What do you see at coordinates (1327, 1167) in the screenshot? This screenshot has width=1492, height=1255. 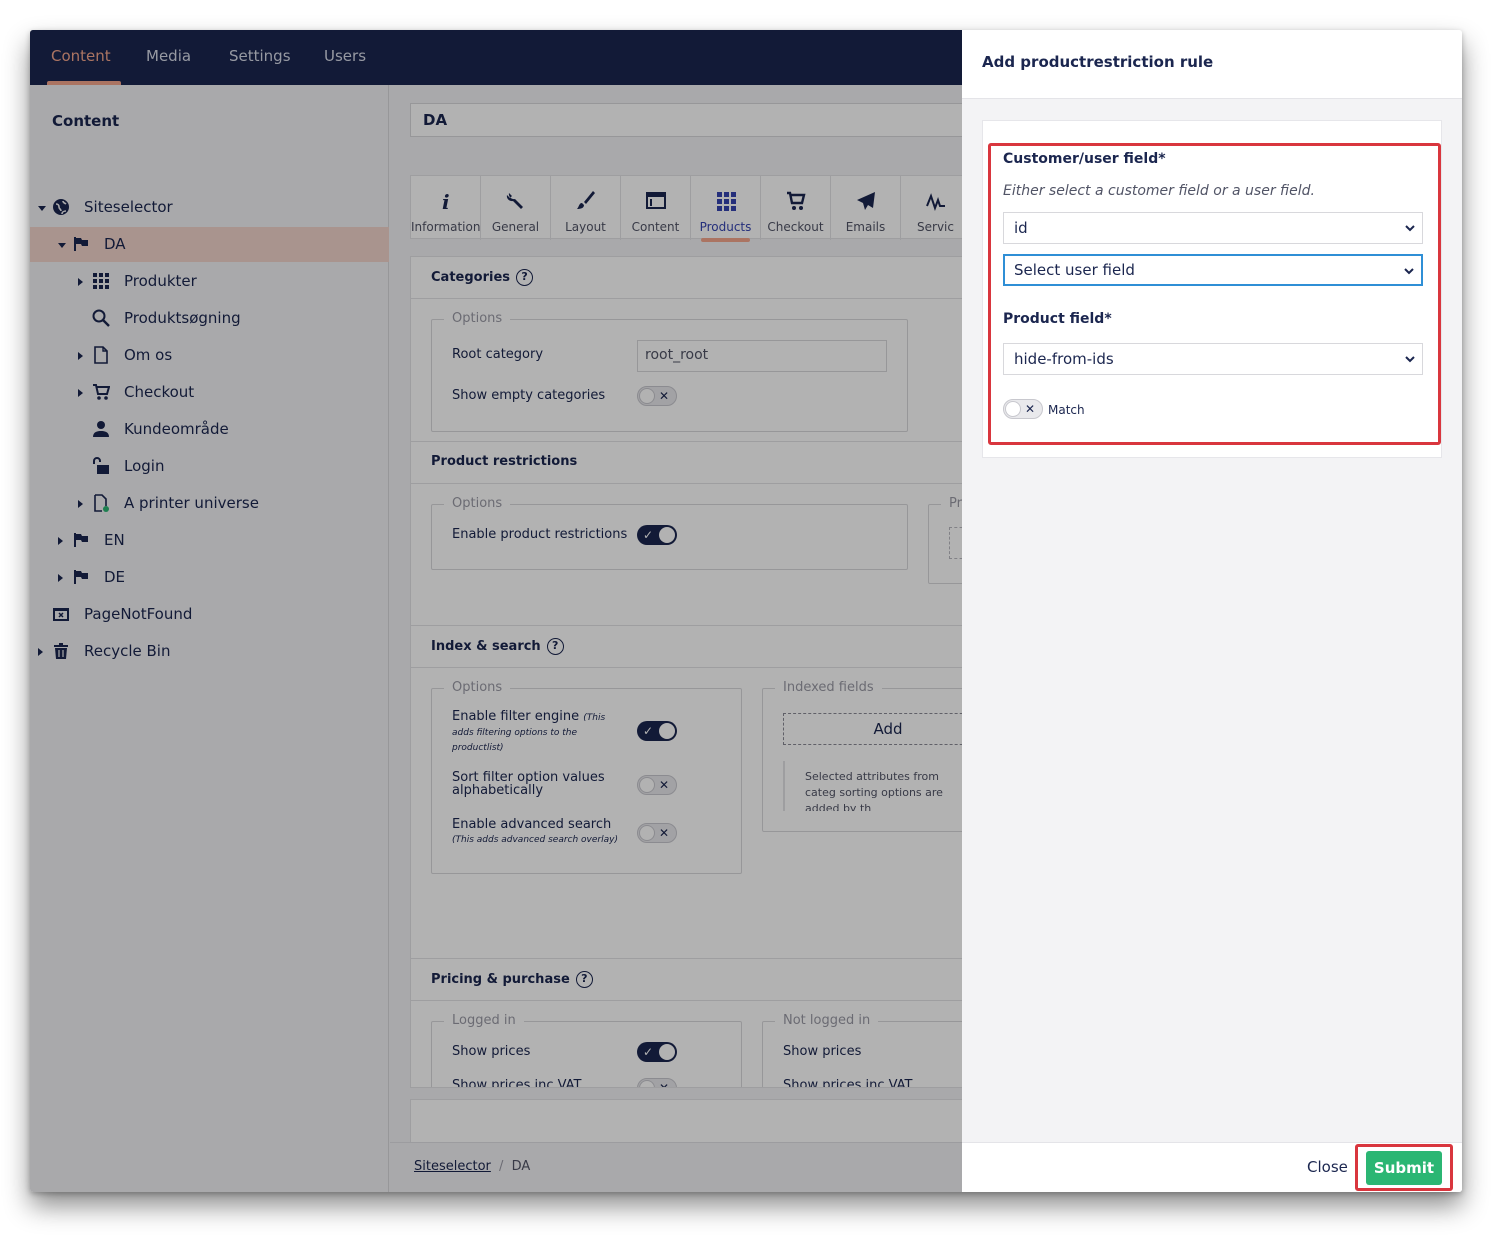 I see `close-button: Close` at bounding box center [1327, 1167].